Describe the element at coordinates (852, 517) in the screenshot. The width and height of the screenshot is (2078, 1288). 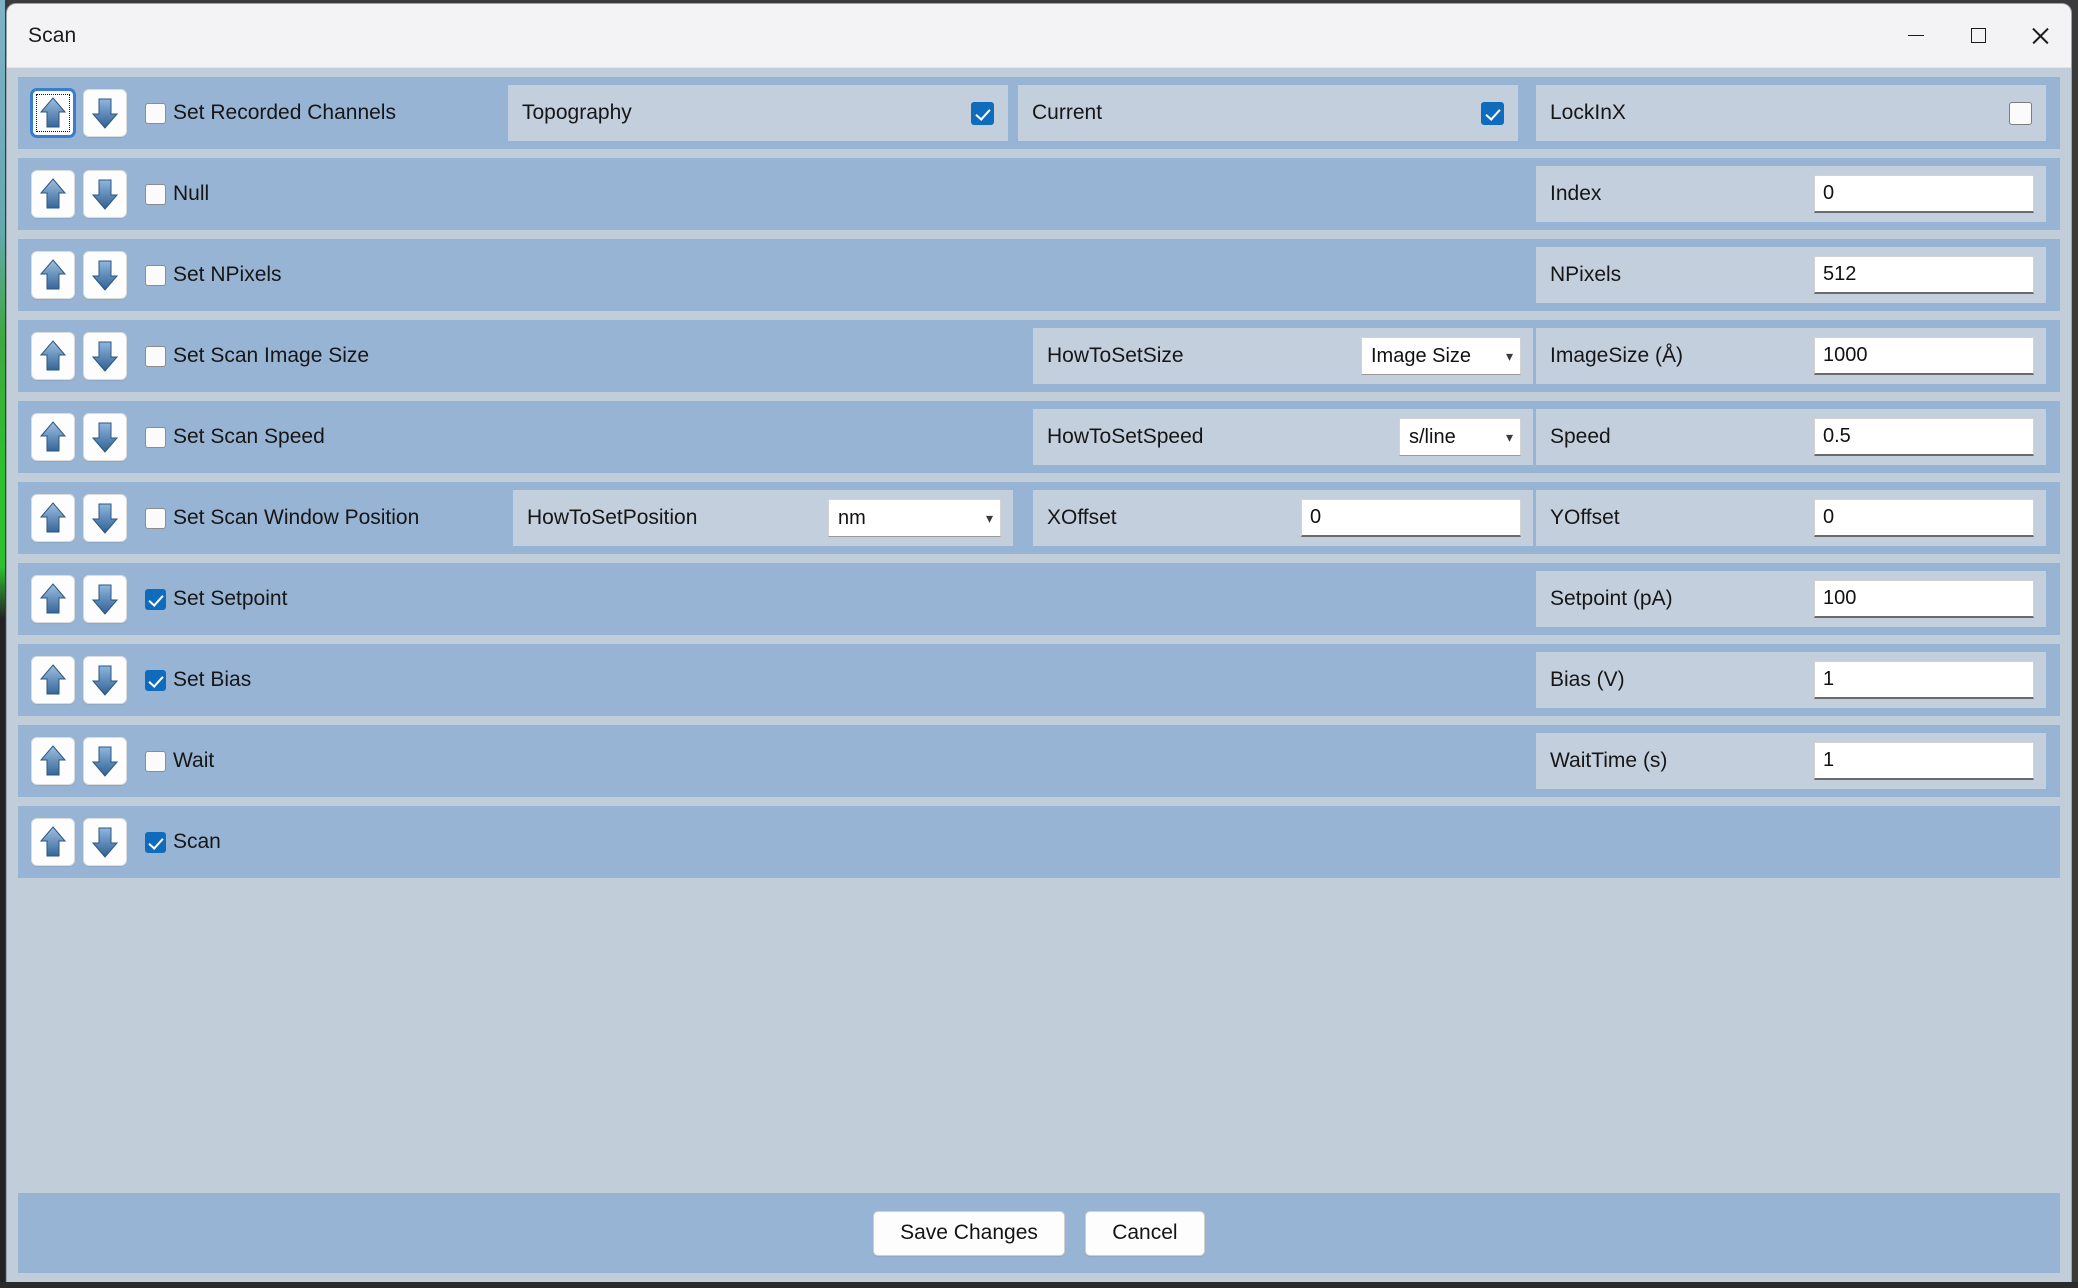
I see `howtosetposition-value: nm` at that location.